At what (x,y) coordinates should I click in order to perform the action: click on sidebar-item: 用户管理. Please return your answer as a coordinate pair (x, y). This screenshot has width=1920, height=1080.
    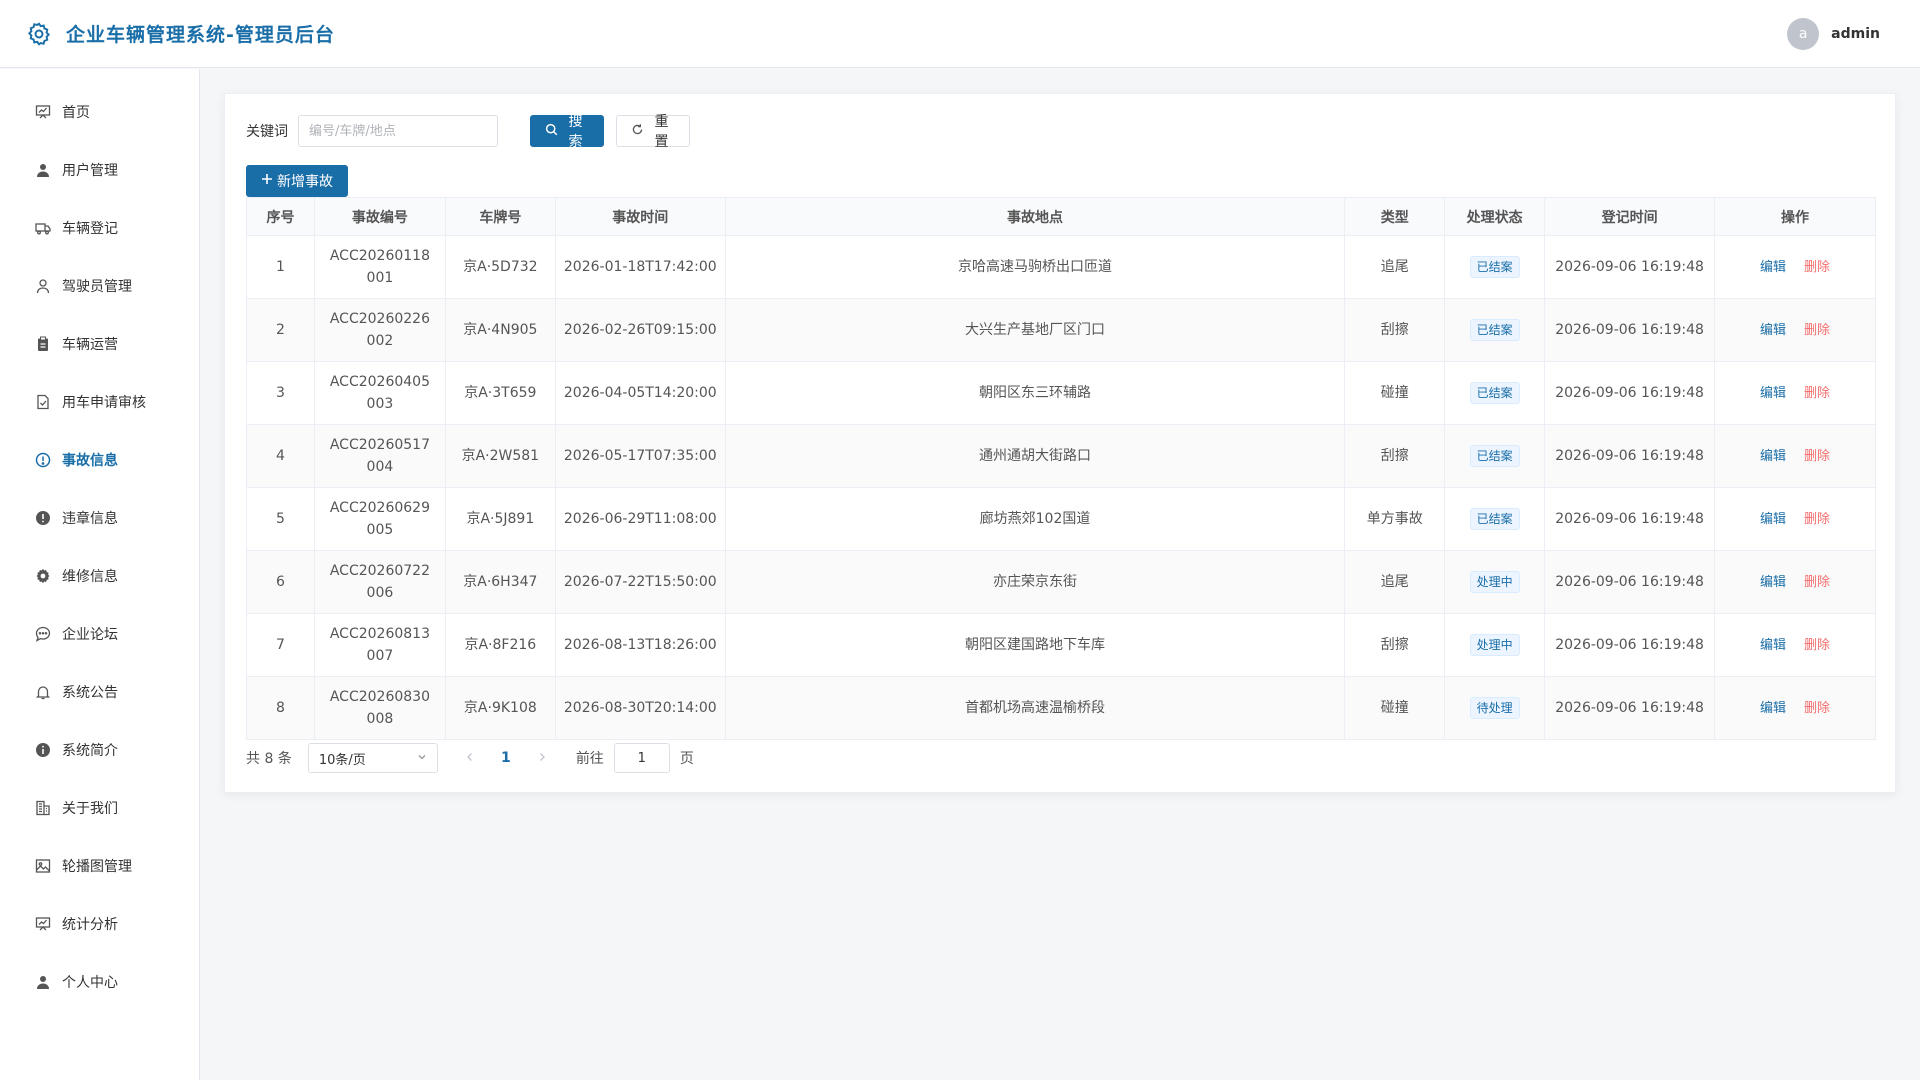
    Looking at the image, I should click on (99, 170).